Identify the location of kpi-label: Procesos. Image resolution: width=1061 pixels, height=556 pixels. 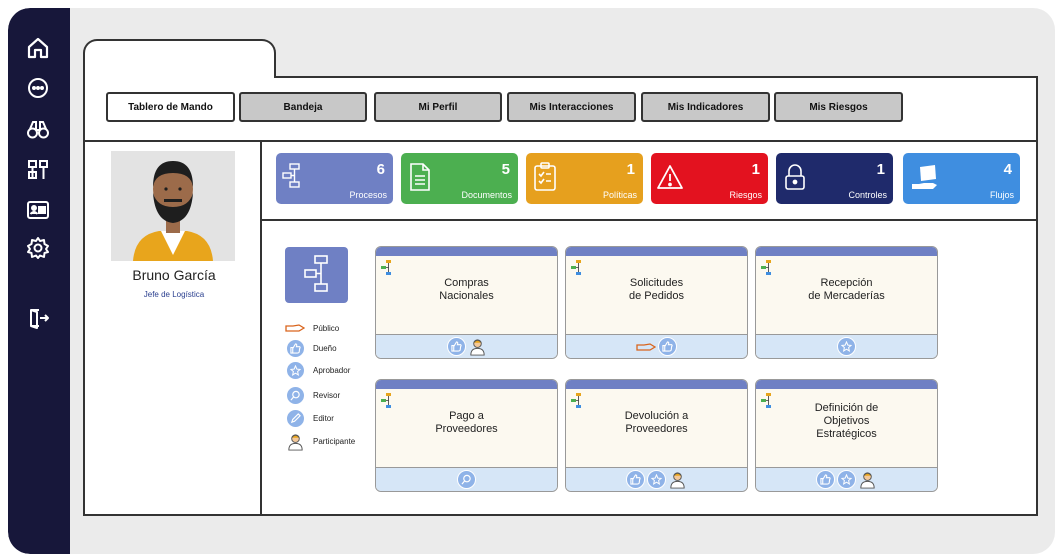
(368, 195).